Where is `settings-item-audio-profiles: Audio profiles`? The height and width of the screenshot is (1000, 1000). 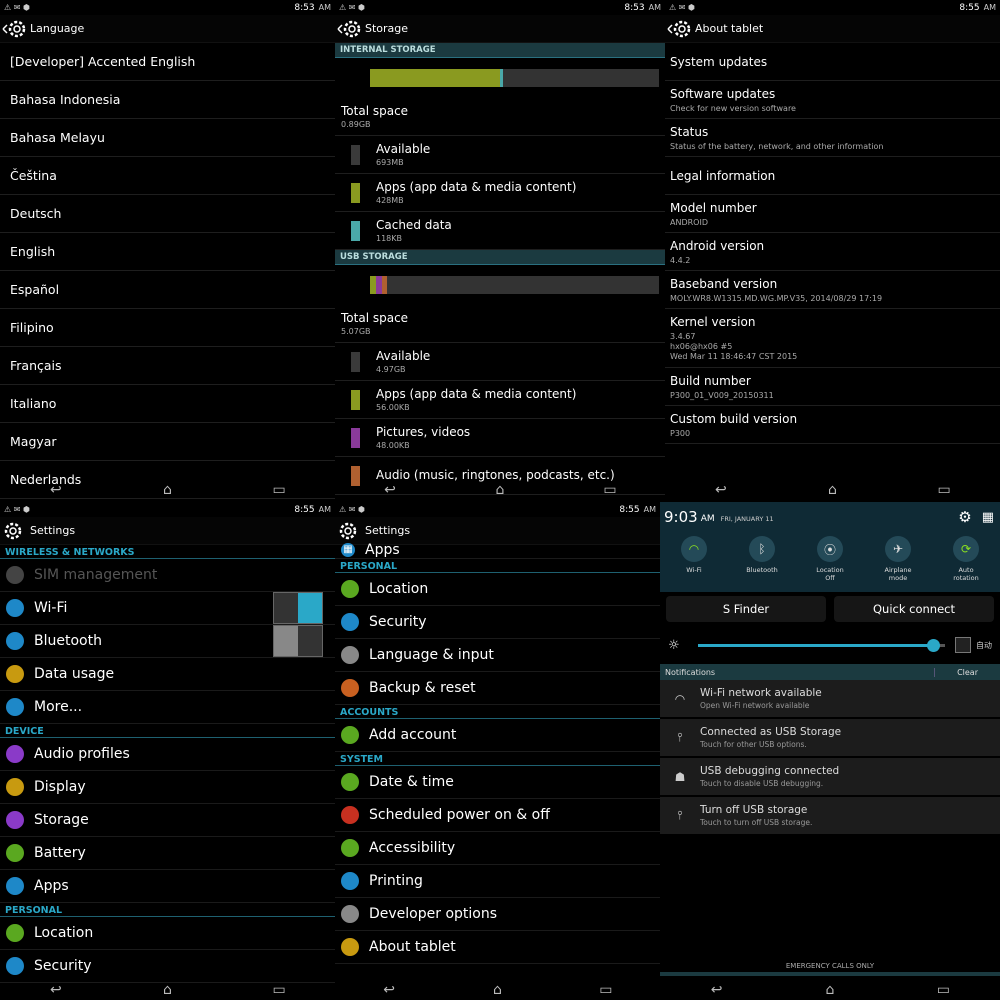
settings-item-audio-profiles: Audio profiles is located at coordinates (167, 754).